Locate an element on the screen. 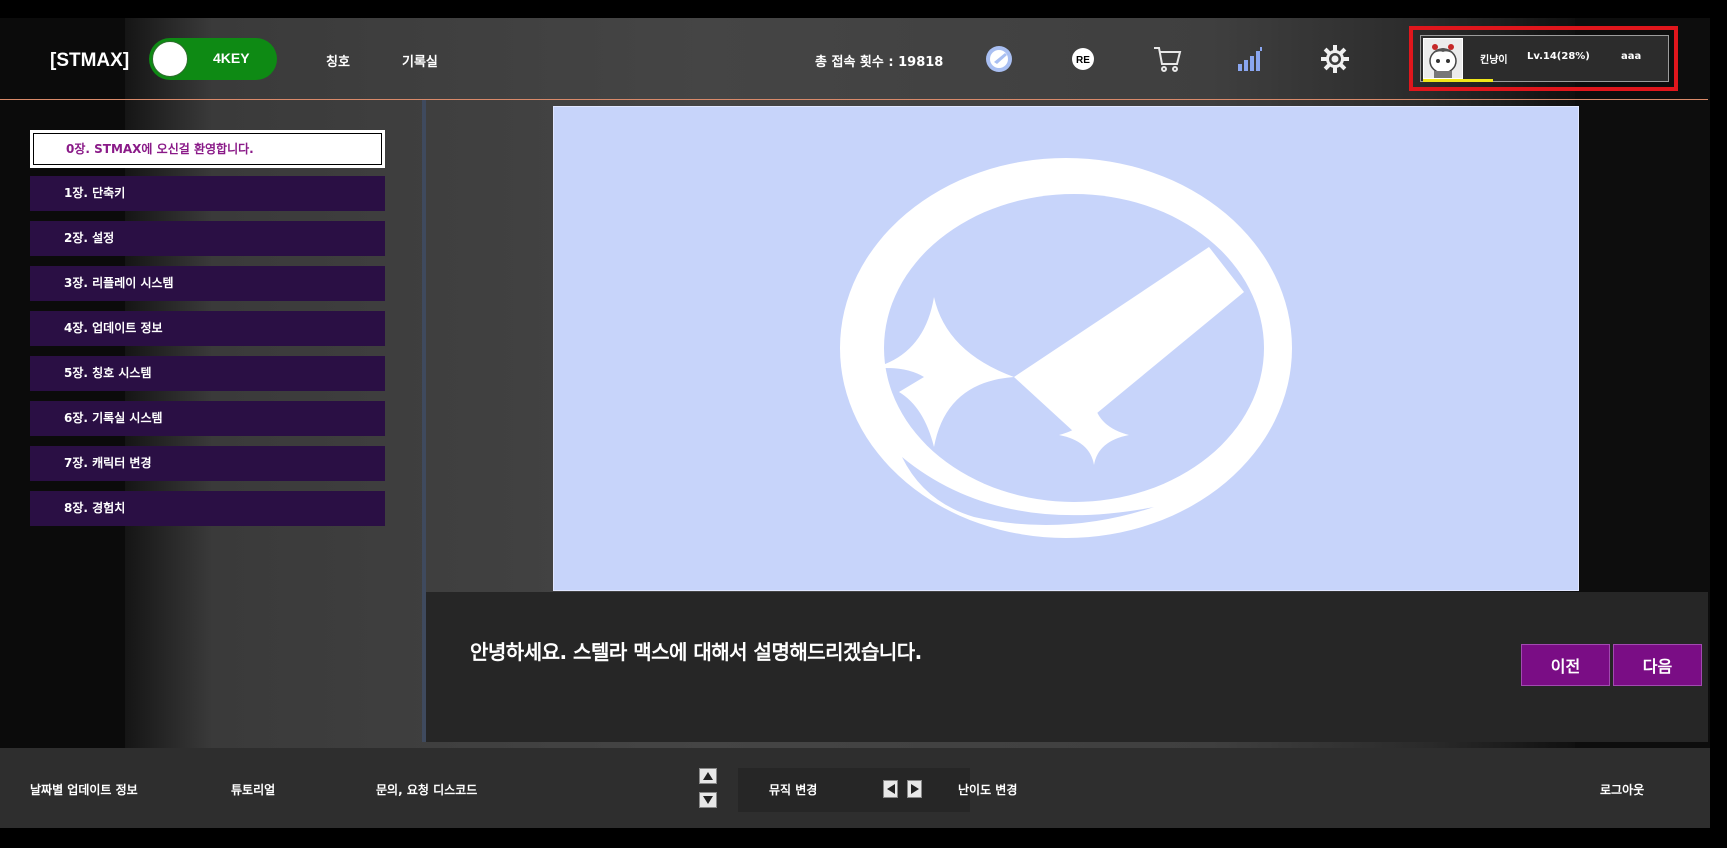  chapter-item-2: 2장. 설정 is located at coordinates (207, 238).